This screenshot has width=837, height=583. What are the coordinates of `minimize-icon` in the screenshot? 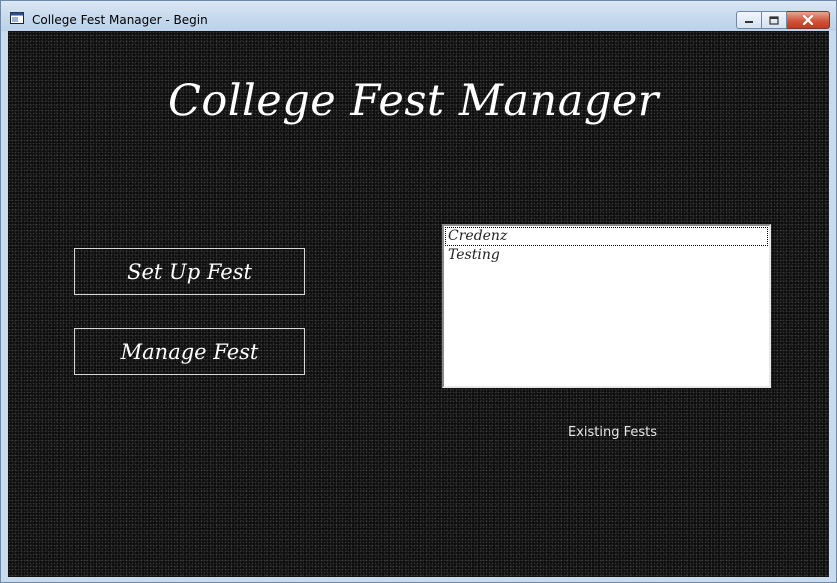 It's located at (749, 22).